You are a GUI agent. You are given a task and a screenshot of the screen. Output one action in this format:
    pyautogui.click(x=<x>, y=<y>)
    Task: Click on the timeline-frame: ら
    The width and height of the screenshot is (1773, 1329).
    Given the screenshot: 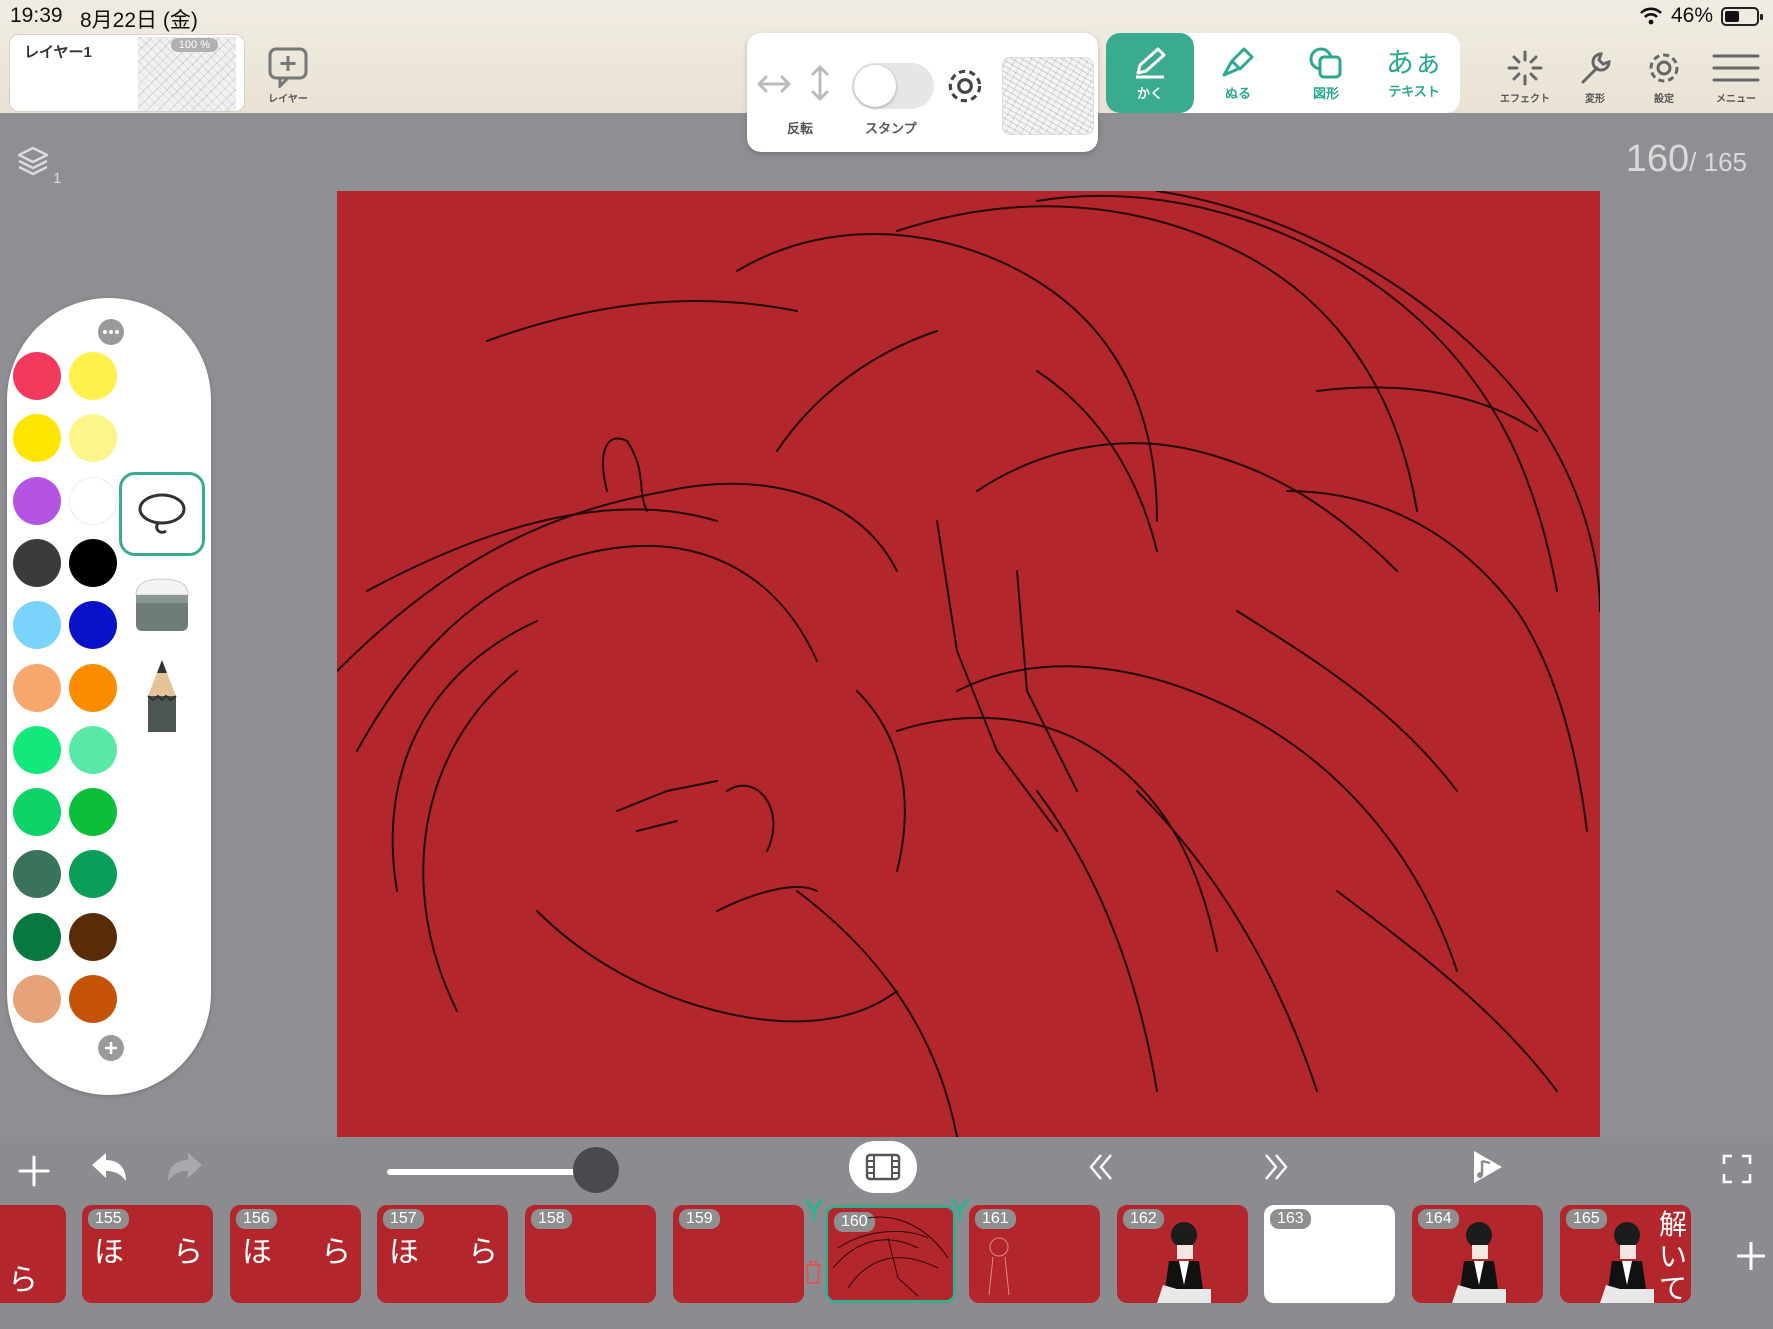 What is the action you would take?
    pyautogui.click(x=33, y=1254)
    